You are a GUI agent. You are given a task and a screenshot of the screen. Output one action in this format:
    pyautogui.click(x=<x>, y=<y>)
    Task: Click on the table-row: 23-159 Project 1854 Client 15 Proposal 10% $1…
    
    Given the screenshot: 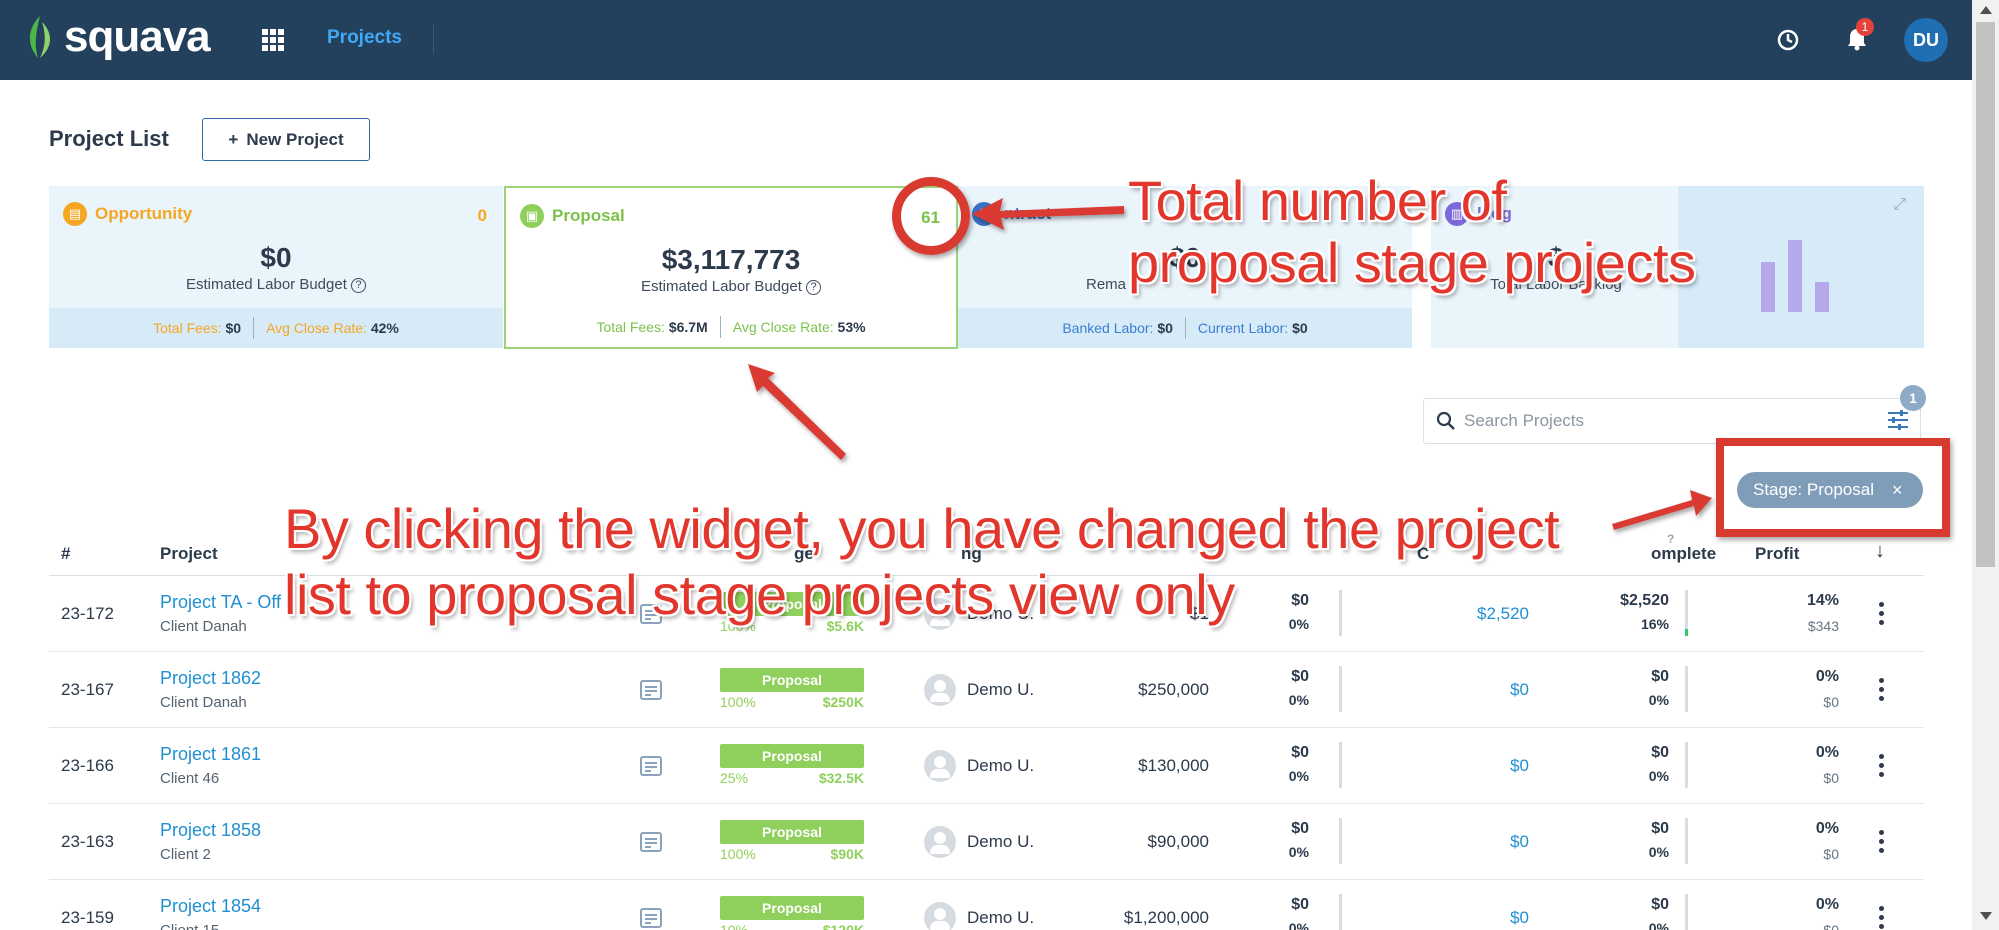 What is the action you would take?
    pyautogui.click(x=986, y=905)
    